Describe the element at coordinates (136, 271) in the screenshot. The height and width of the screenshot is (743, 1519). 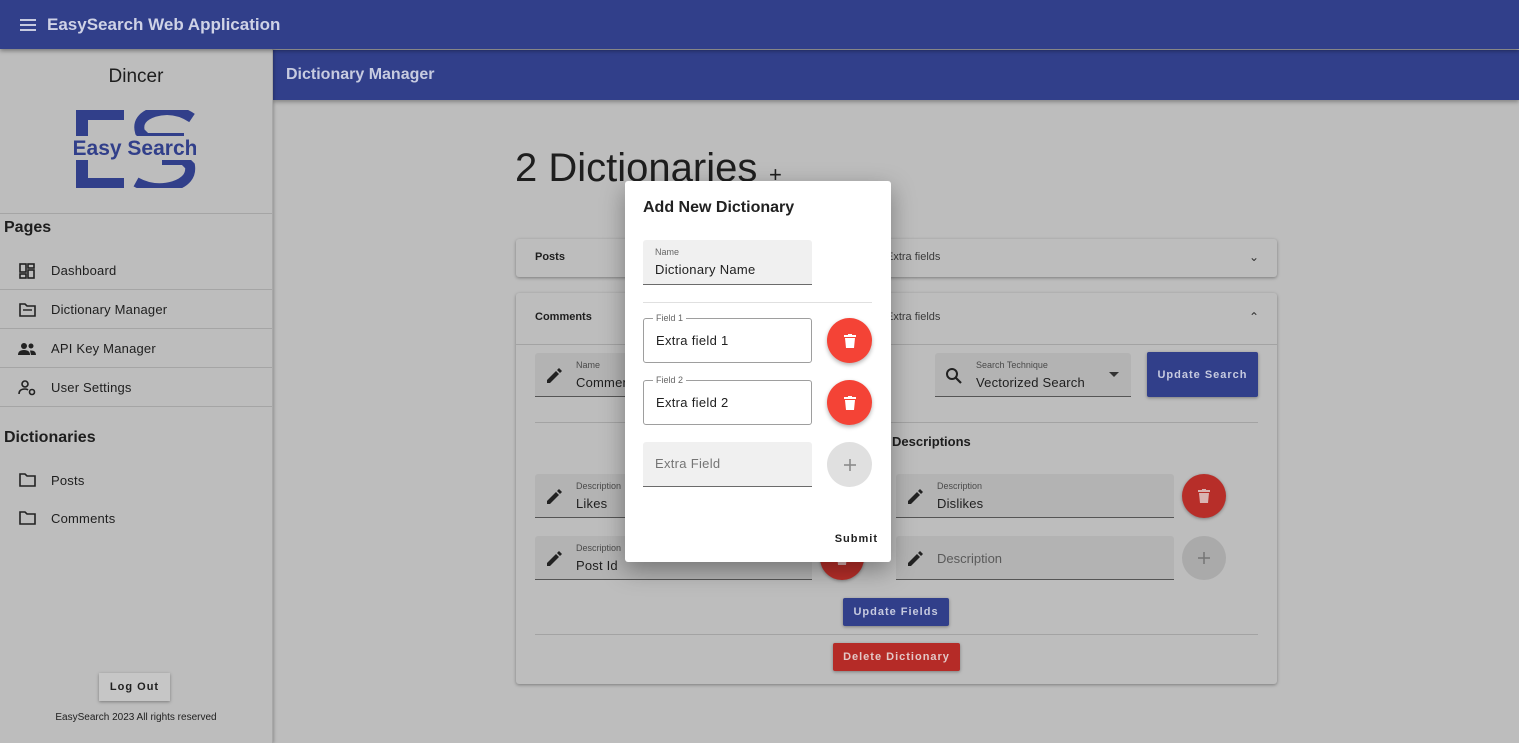
I see `nav-item-dashboard: Dashboard` at that location.